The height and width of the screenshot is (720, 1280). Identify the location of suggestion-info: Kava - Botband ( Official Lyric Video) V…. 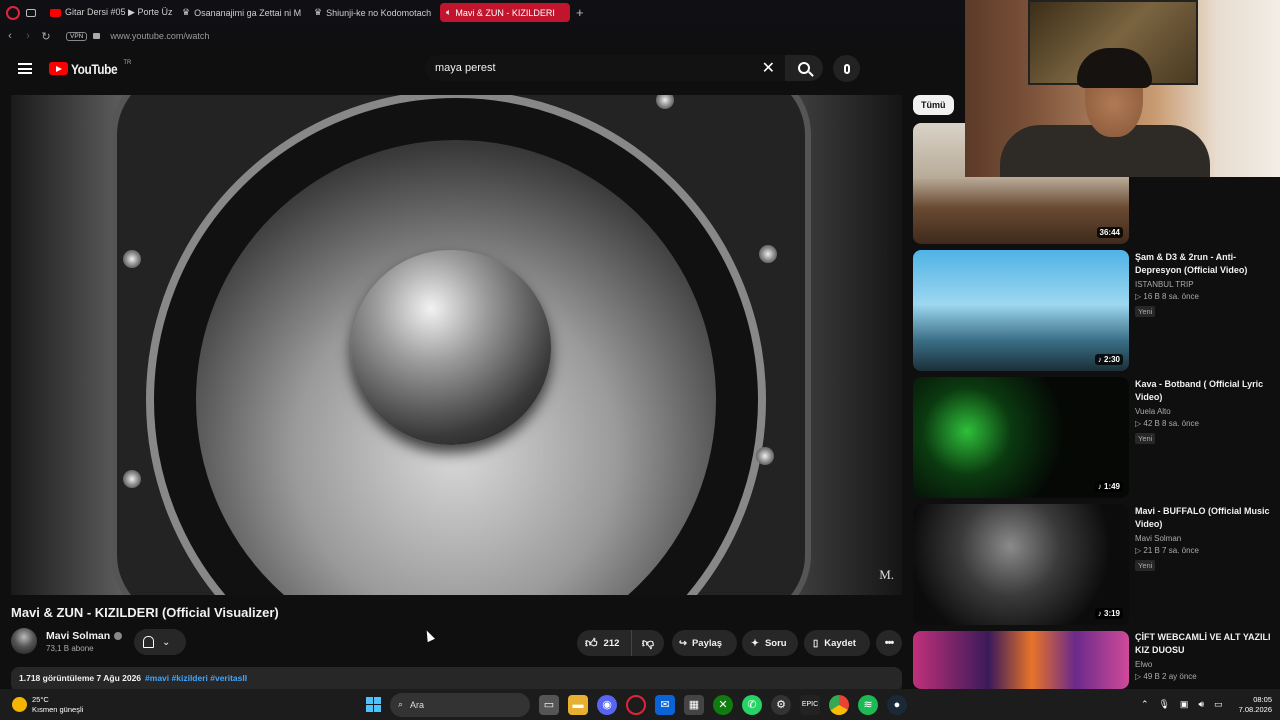
(1205, 412).